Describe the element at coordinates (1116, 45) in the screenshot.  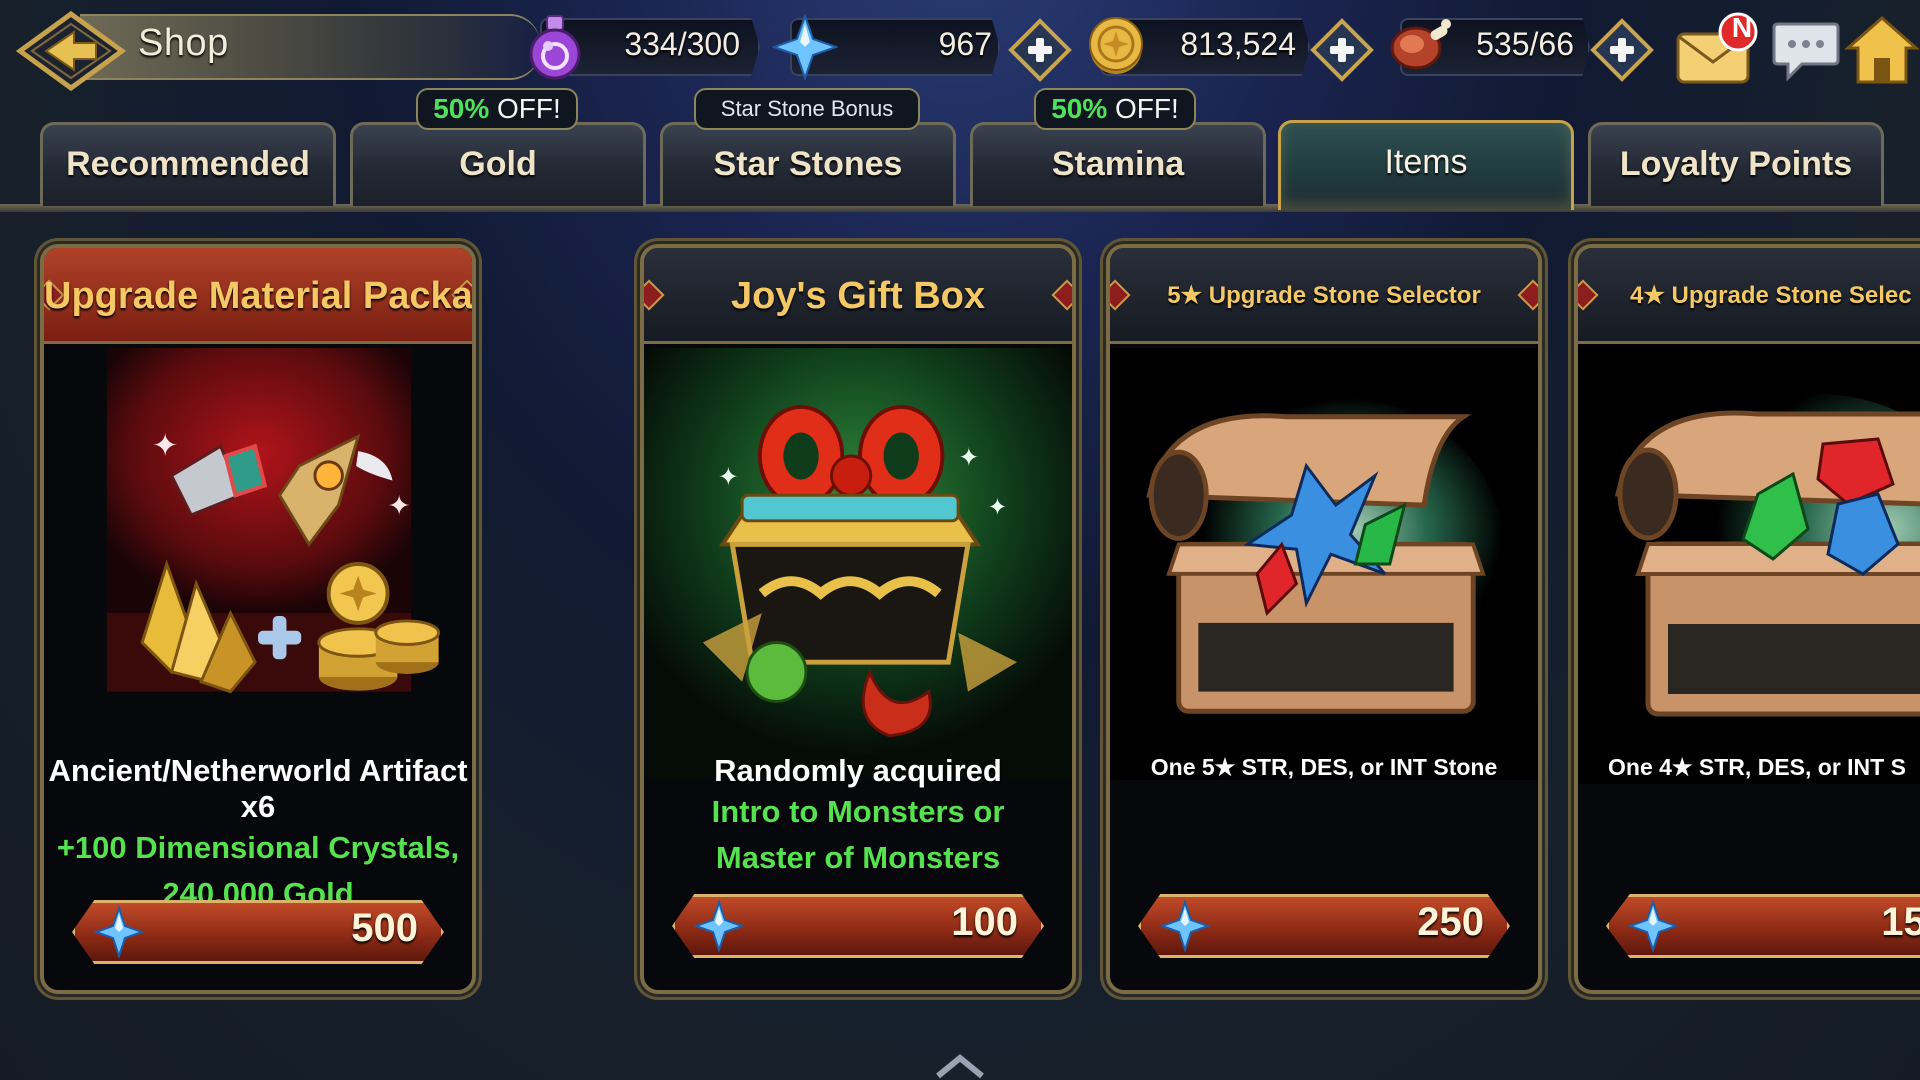
I see `gold-coin-icon` at that location.